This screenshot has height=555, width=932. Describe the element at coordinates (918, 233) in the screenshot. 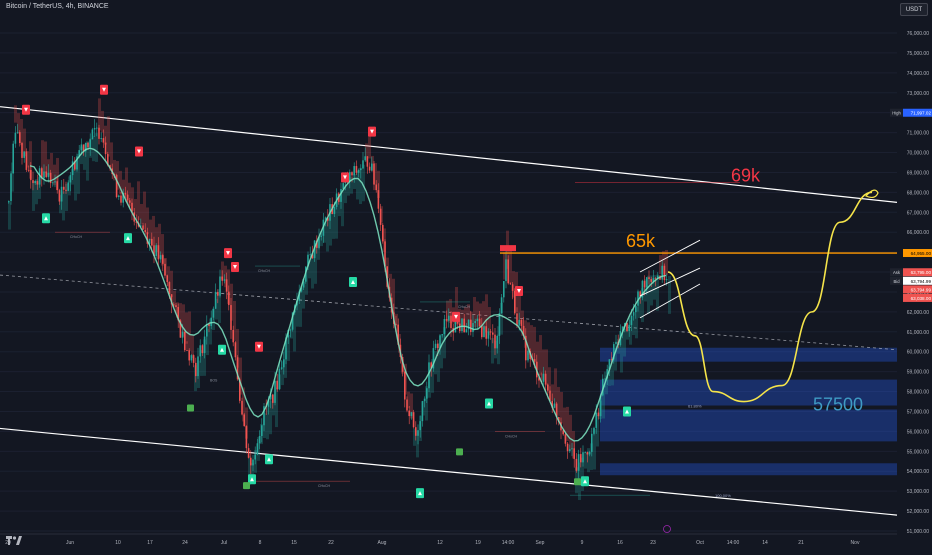

I see `price-tick-label: 66,000.00` at that location.